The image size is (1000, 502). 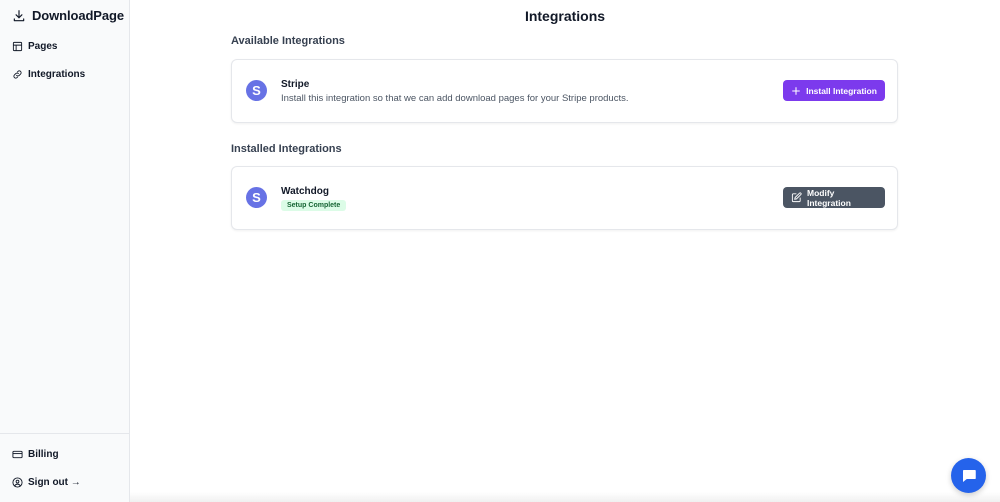 What do you see at coordinates (54, 482) in the screenshot?
I see `sidebar-item-label: Sign out →` at bounding box center [54, 482].